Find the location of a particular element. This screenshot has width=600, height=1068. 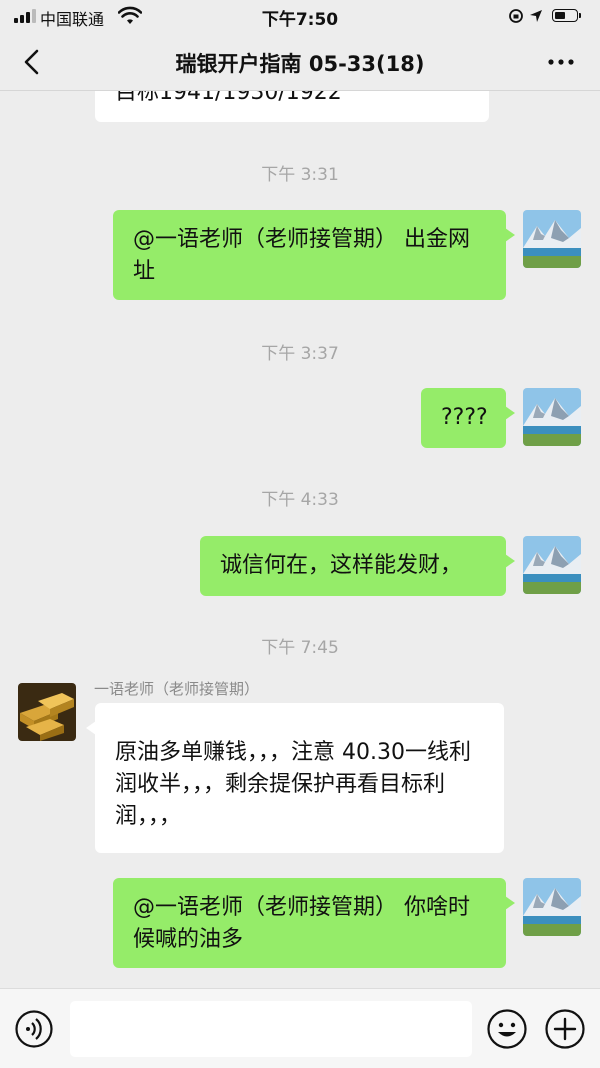

message-text: ???? is located at coordinates (464, 417).